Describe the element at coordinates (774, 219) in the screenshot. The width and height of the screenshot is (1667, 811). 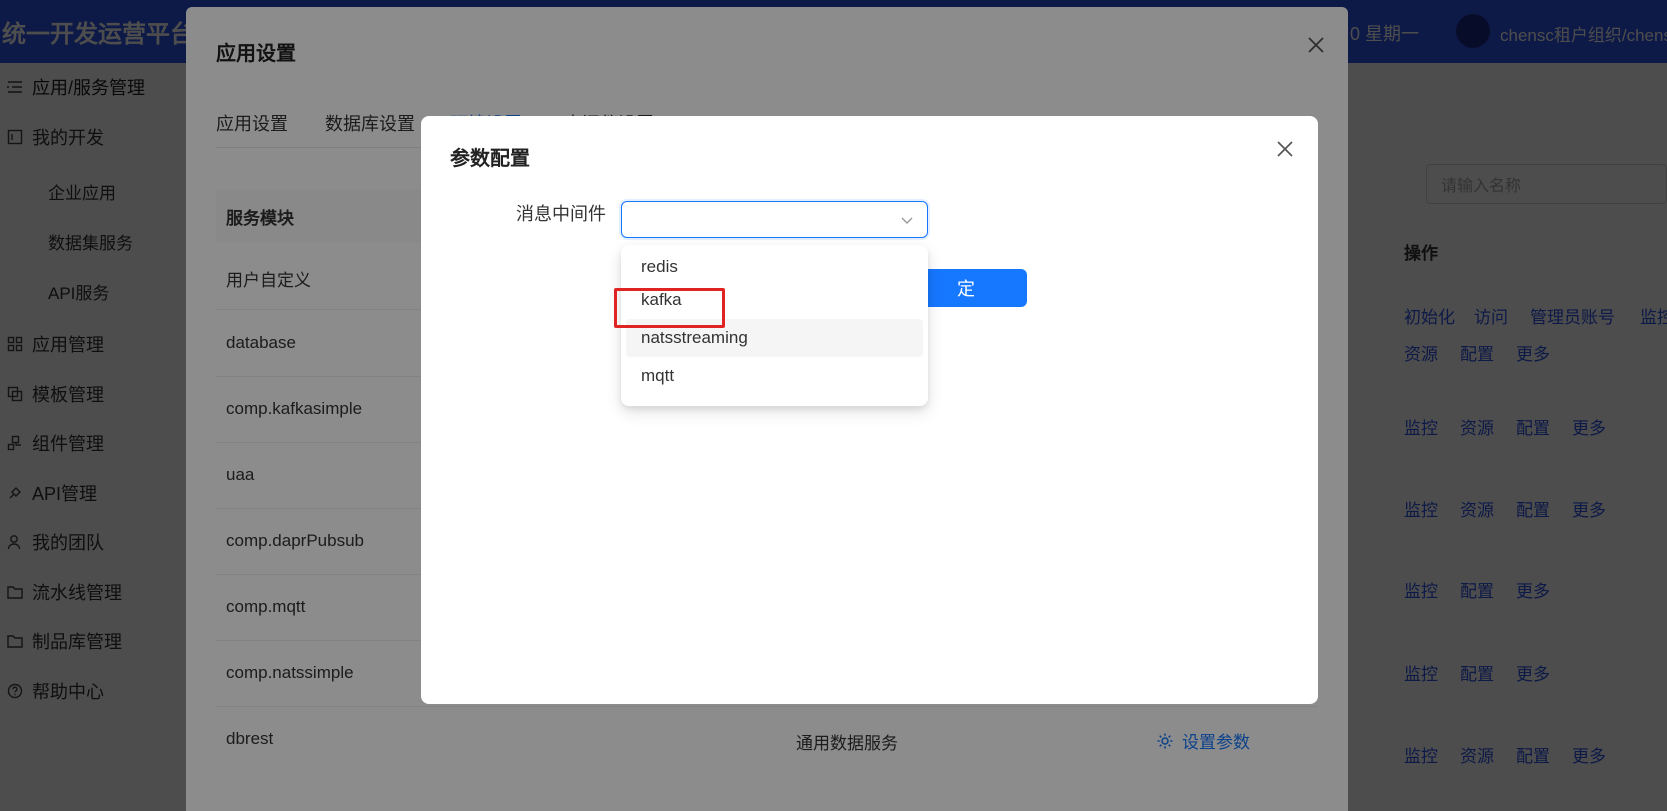
I see `message-middleware-select` at that location.